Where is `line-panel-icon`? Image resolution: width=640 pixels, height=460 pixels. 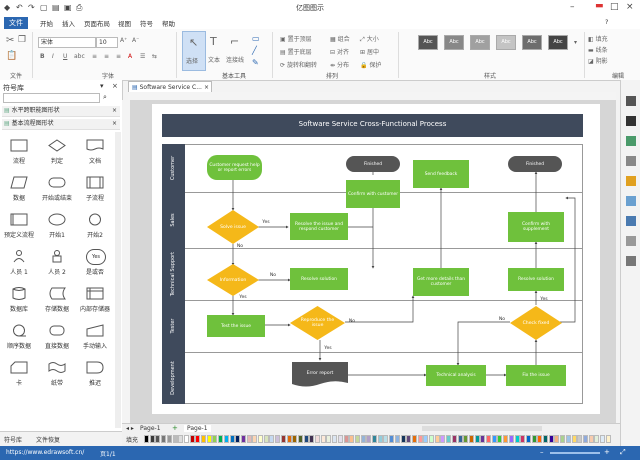 line-panel-icon is located at coordinates (631, 121).